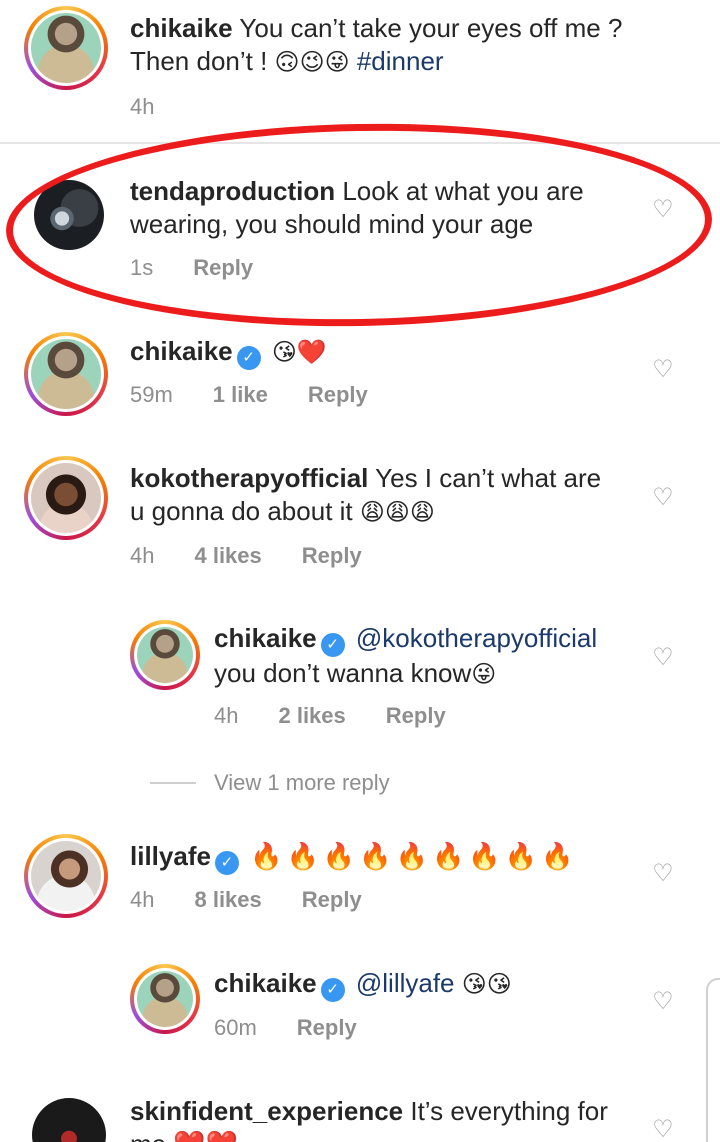 The image size is (720, 1142). Describe the element at coordinates (302, 783) in the screenshot. I see `view-more-label: View 1 more reply` at that location.